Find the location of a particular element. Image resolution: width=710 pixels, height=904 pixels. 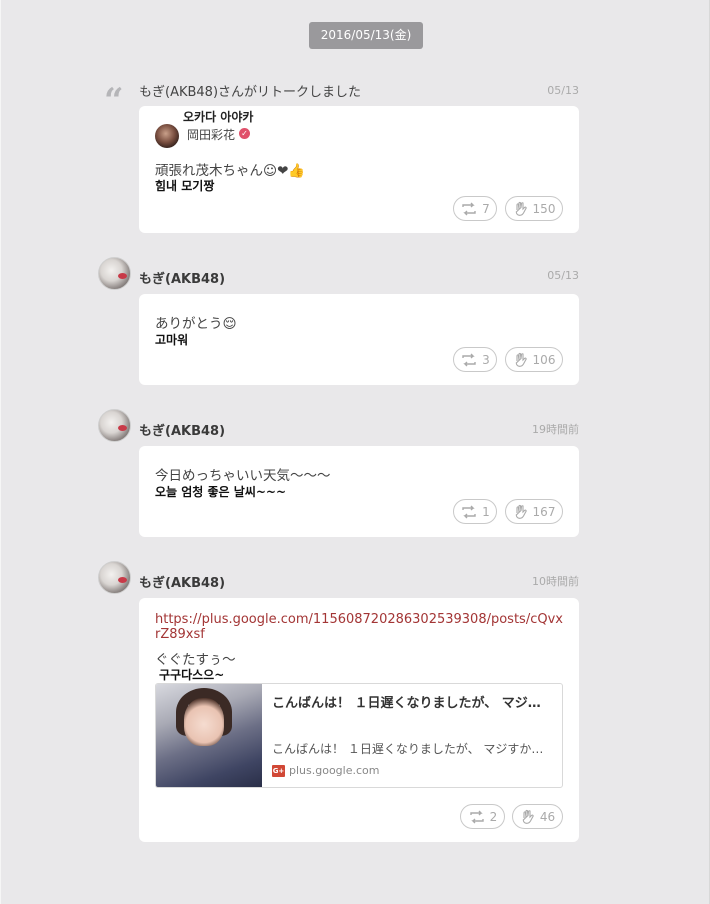

post-translation: 오늘 엄청 좋은 날씨~~~ is located at coordinates (221, 492).